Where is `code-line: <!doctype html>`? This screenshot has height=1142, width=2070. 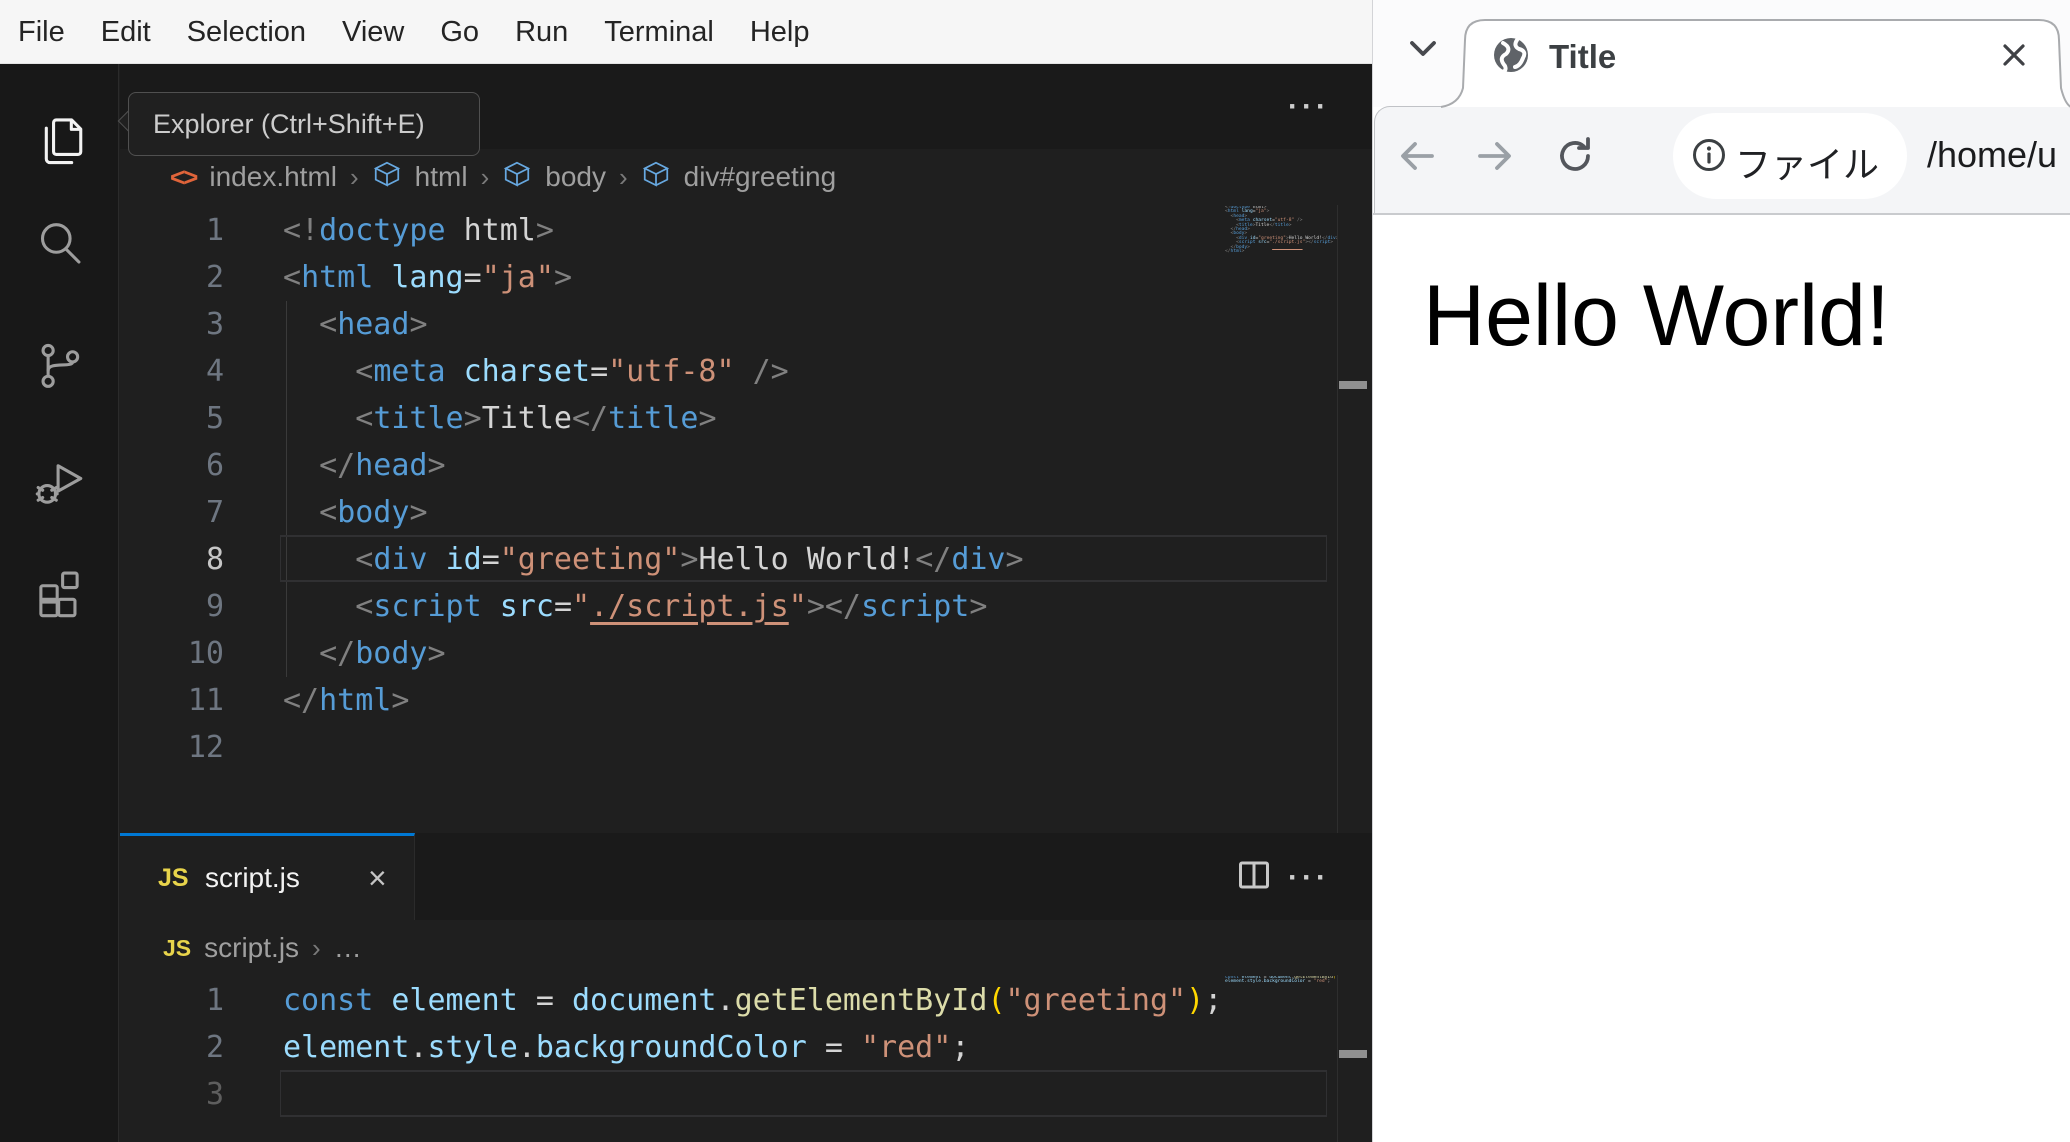
code-line: <!doctype html> is located at coordinates (418, 230).